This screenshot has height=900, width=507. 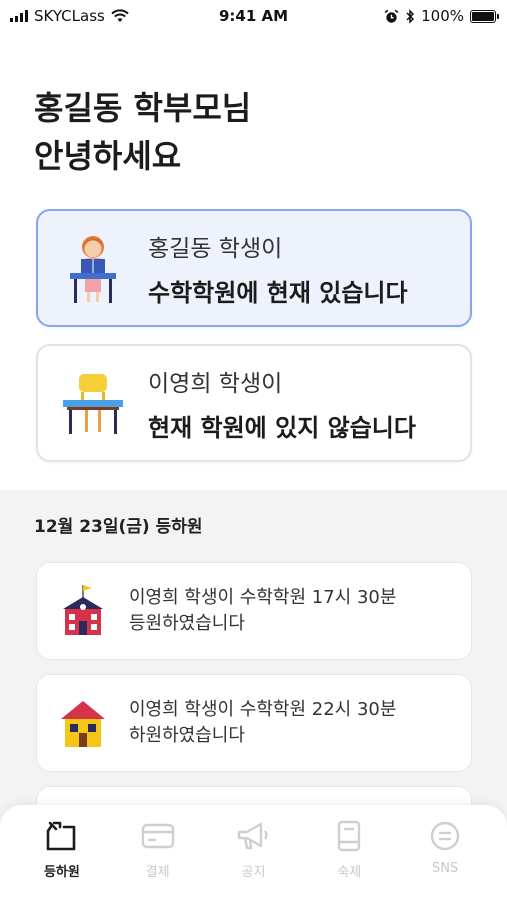 I want to click on history-item-line-2: 등원하였습니다, so click(x=187, y=623).